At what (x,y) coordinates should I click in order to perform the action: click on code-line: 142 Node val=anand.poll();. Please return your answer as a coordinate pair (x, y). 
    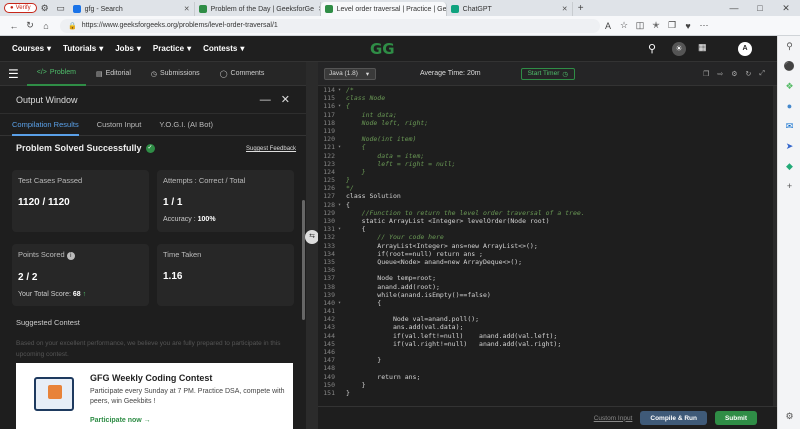
    Looking at the image, I should click on (545, 319).